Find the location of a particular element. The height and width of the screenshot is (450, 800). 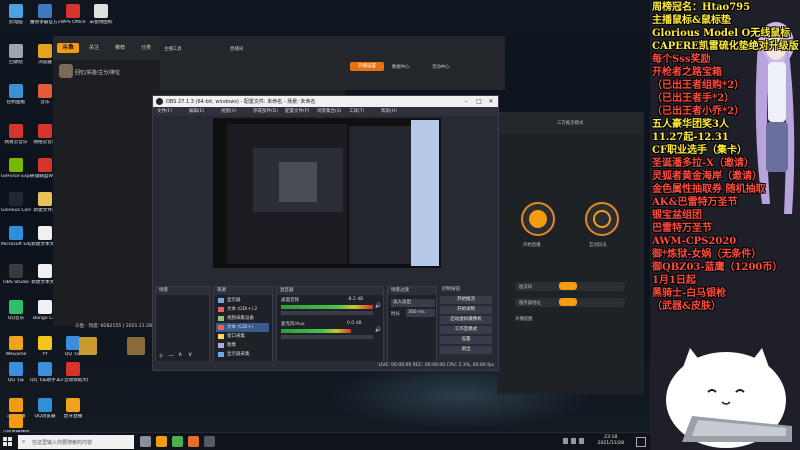

browser-label: 直播间 is located at coordinates (236, 49).